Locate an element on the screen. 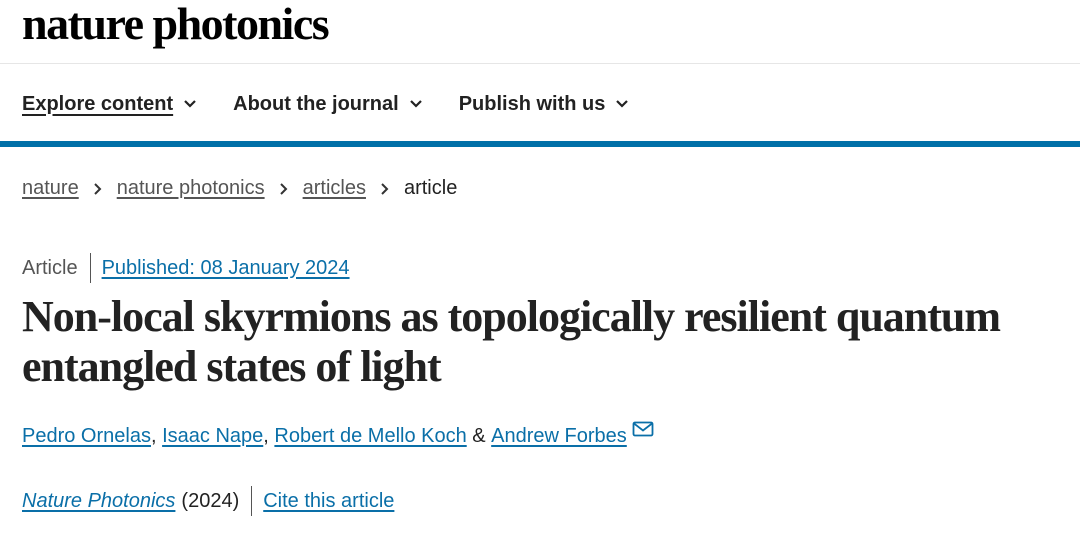 The width and height of the screenshot is (1080, 534). email-icon is located at coordinates (643, 429).